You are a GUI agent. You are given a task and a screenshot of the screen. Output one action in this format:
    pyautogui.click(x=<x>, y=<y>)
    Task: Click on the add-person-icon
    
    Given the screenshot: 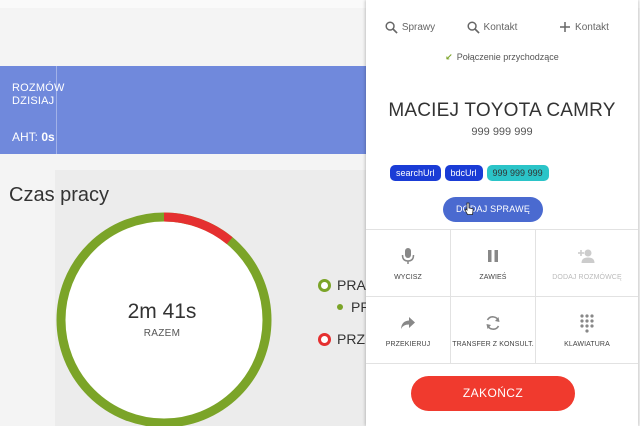 What is the action you would take?
    pyautogui.click(x=586, y=256)
    